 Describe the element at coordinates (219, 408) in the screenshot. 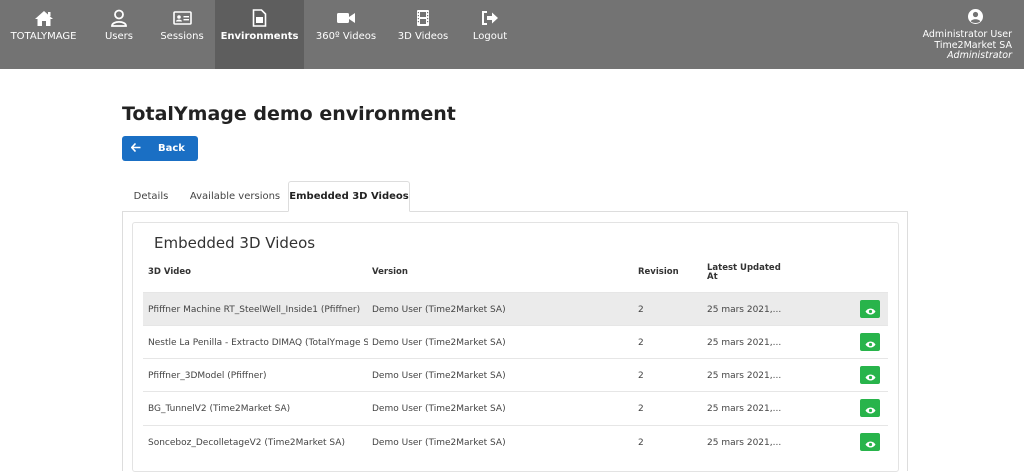

I see `cell-video: BG_TunnelV2 (Time2Market SA)` at that location.